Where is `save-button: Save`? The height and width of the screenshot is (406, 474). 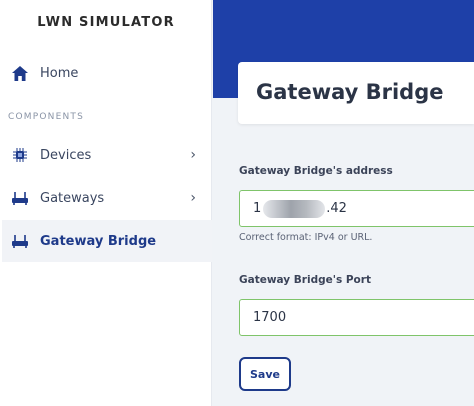
save-button: Save is located at coordinates (265, 374).